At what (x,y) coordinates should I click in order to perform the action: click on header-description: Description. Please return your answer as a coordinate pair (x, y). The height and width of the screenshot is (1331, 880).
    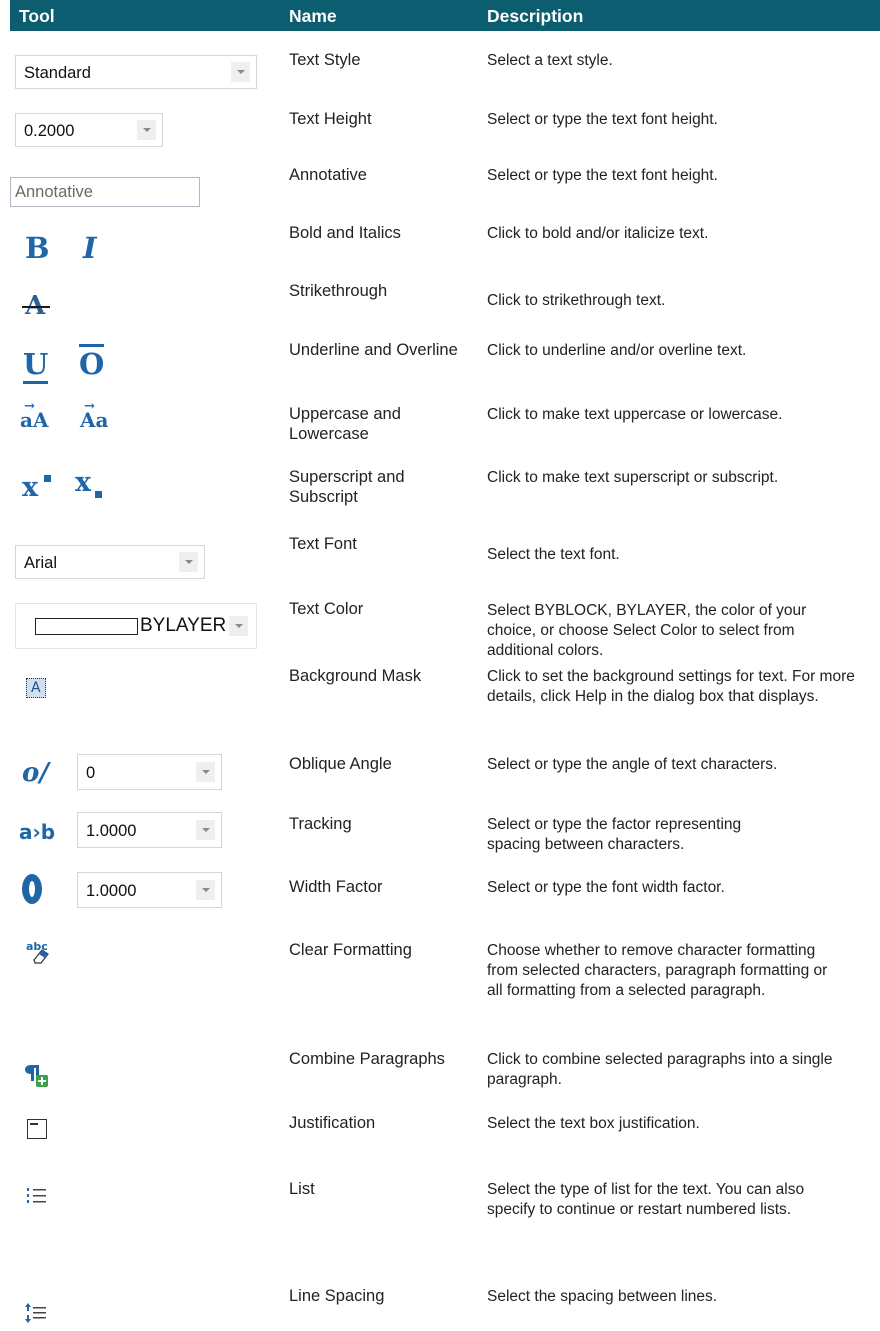
    Looking at the image, I should click on (535, 16).